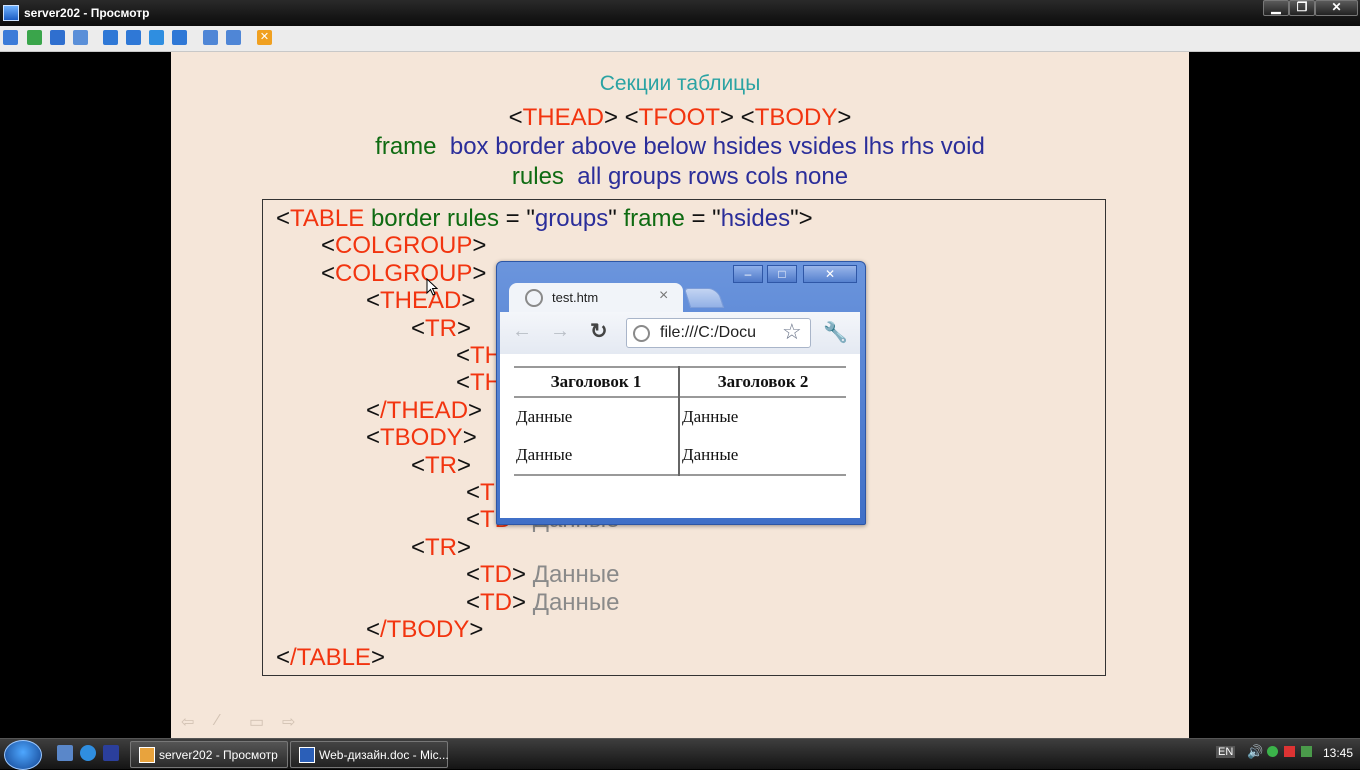  What do you see at coordinates (288, 722) in the screenshot?
I see `next-slide-icon: ⇨` at bounding box center [288, 722].